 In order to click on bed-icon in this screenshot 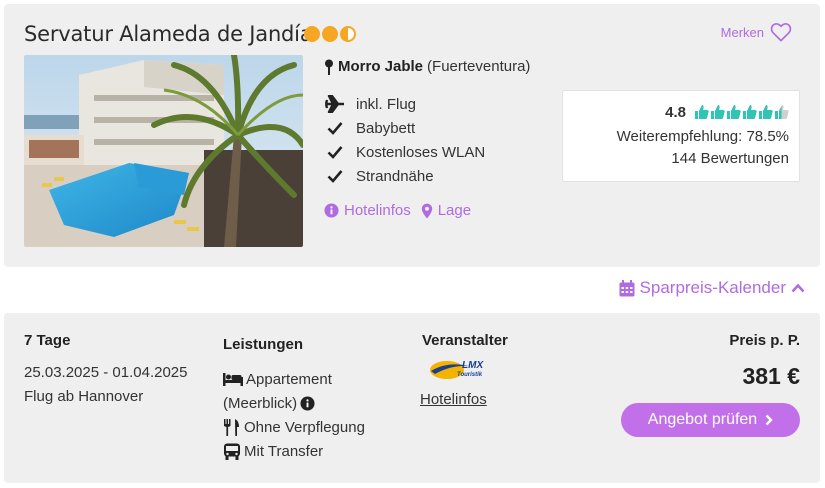, I will do `click(233, 379)`.